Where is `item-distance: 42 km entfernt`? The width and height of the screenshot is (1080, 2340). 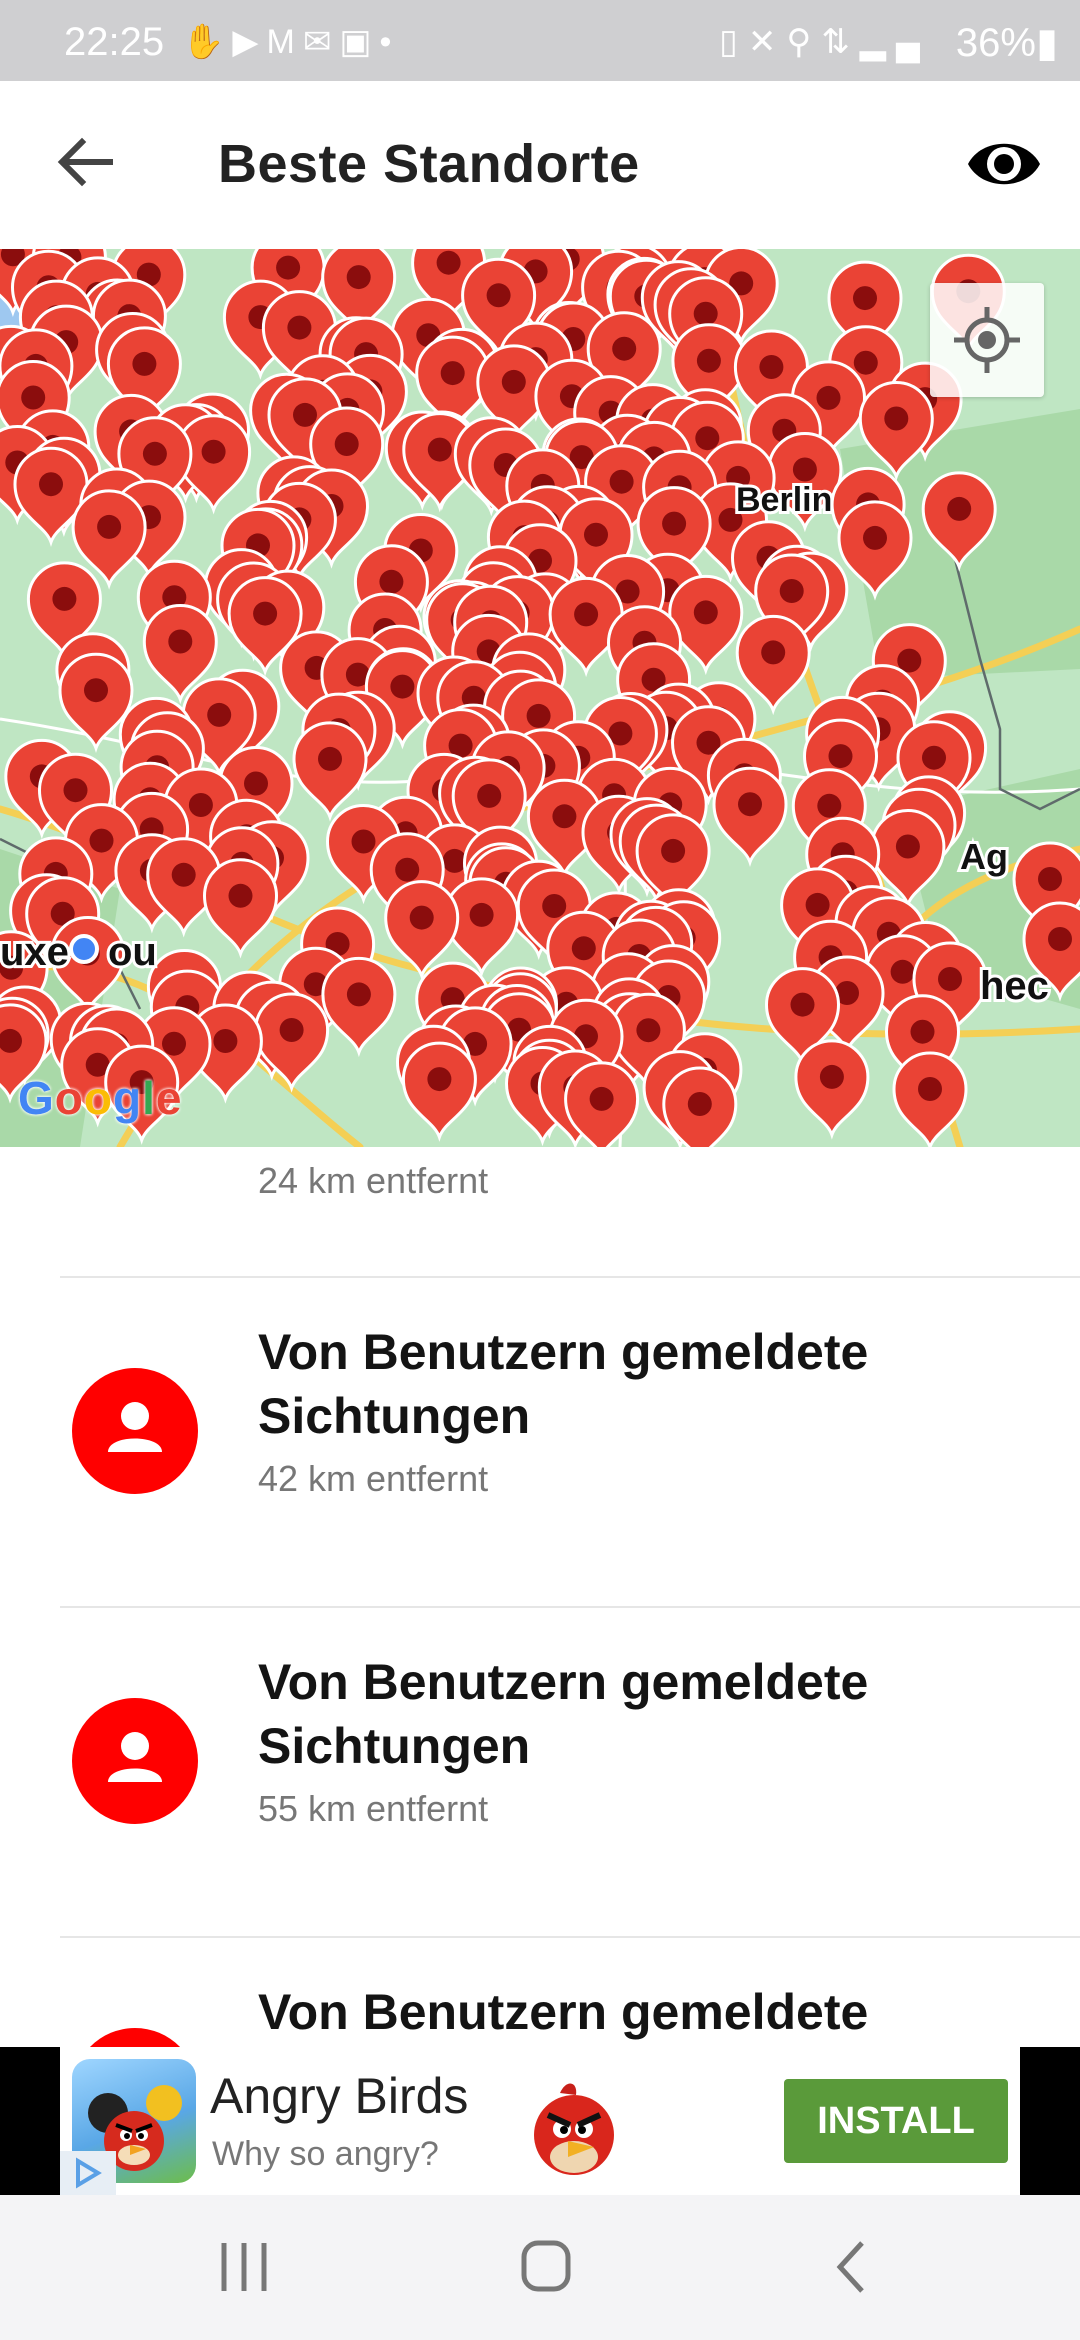 item-distance: 42 km entfernt is located at coordinates (373, 1478).